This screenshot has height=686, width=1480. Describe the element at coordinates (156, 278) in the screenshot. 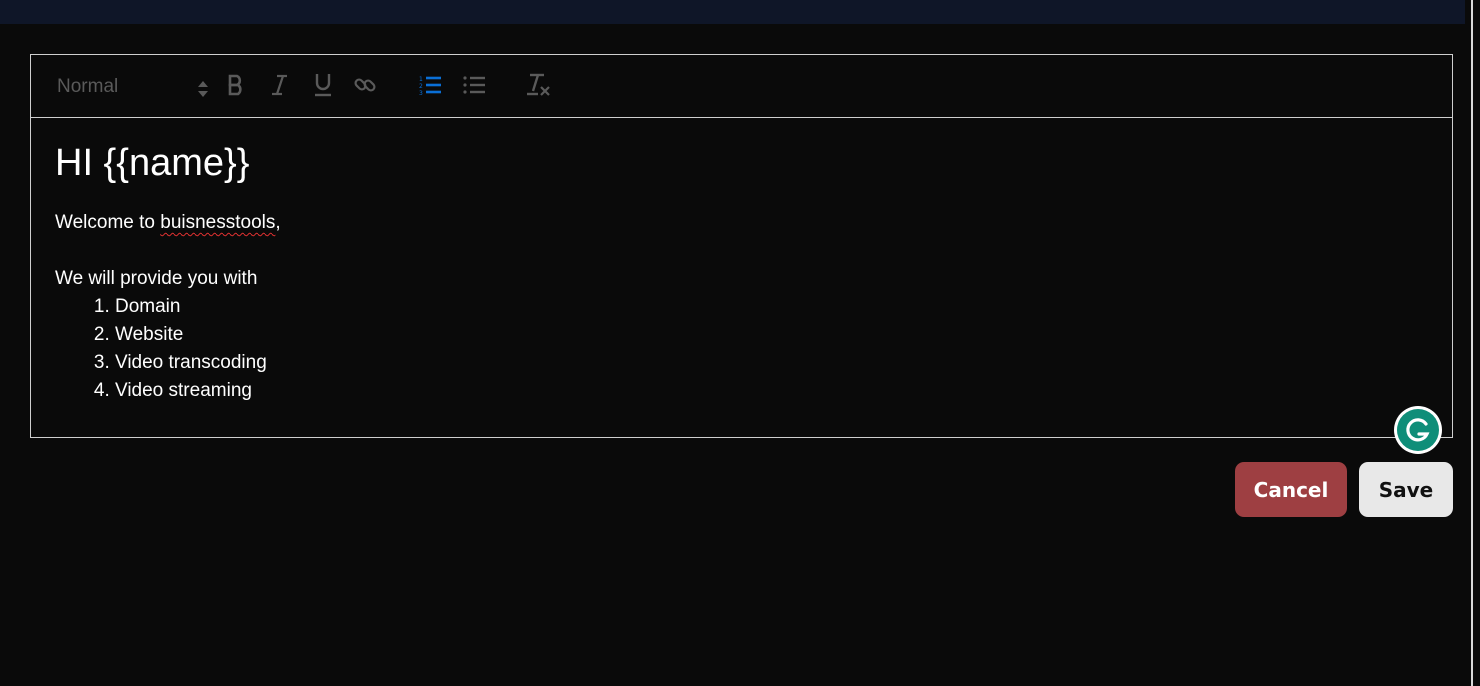

I see `intro-line: We will provide you with` at that location.